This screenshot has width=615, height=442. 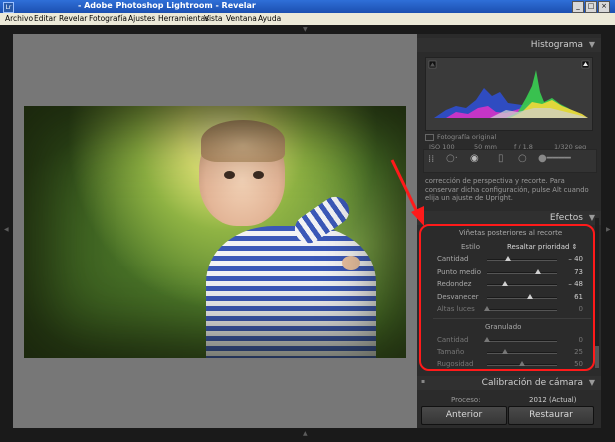 I want to click on tool-strip: ⁞⁞ ○· ◉ ▯ ○ ●━━━━, so click(x=510, y=161).